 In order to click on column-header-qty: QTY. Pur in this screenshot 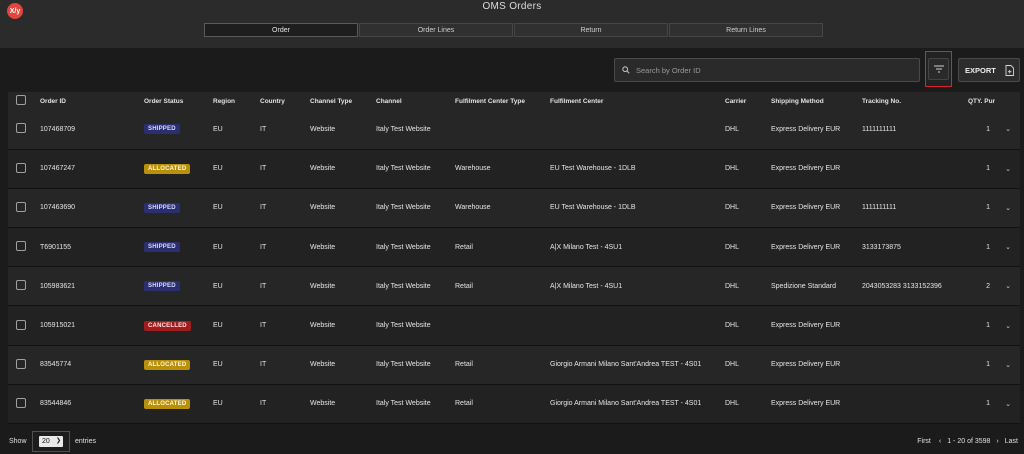, I will do `click(994, 101)`.